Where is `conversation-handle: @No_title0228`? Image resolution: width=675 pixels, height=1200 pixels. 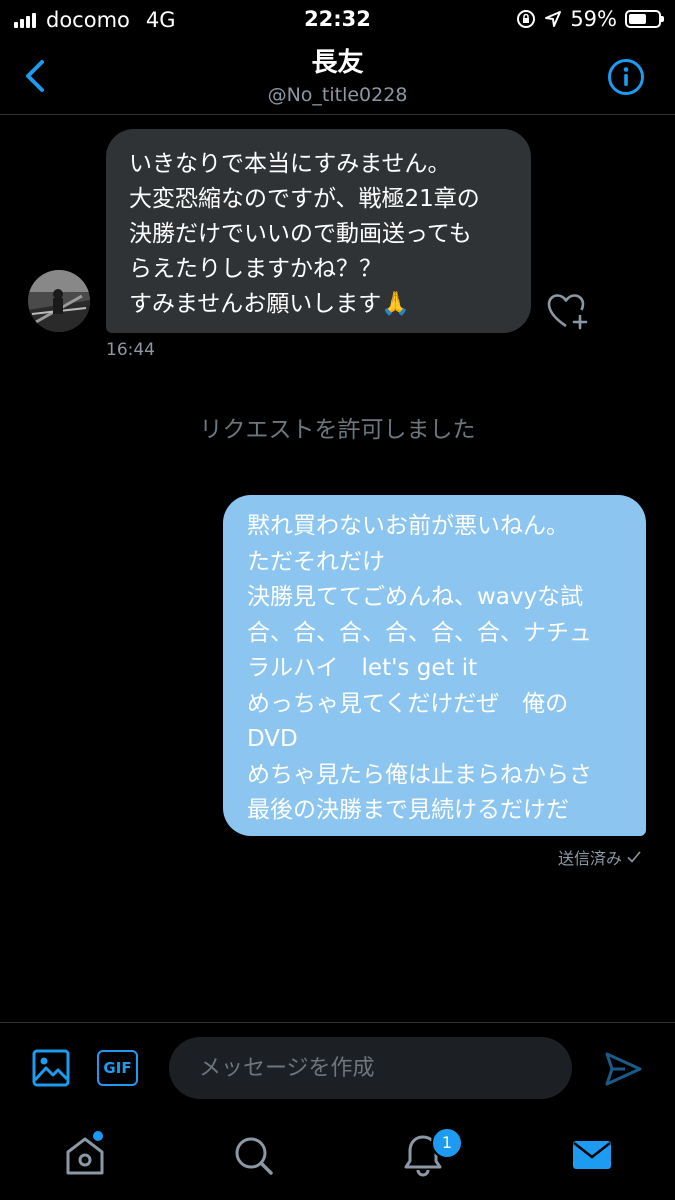
conversation-handle: @No_title0228 is located at coordinates (337, 95).